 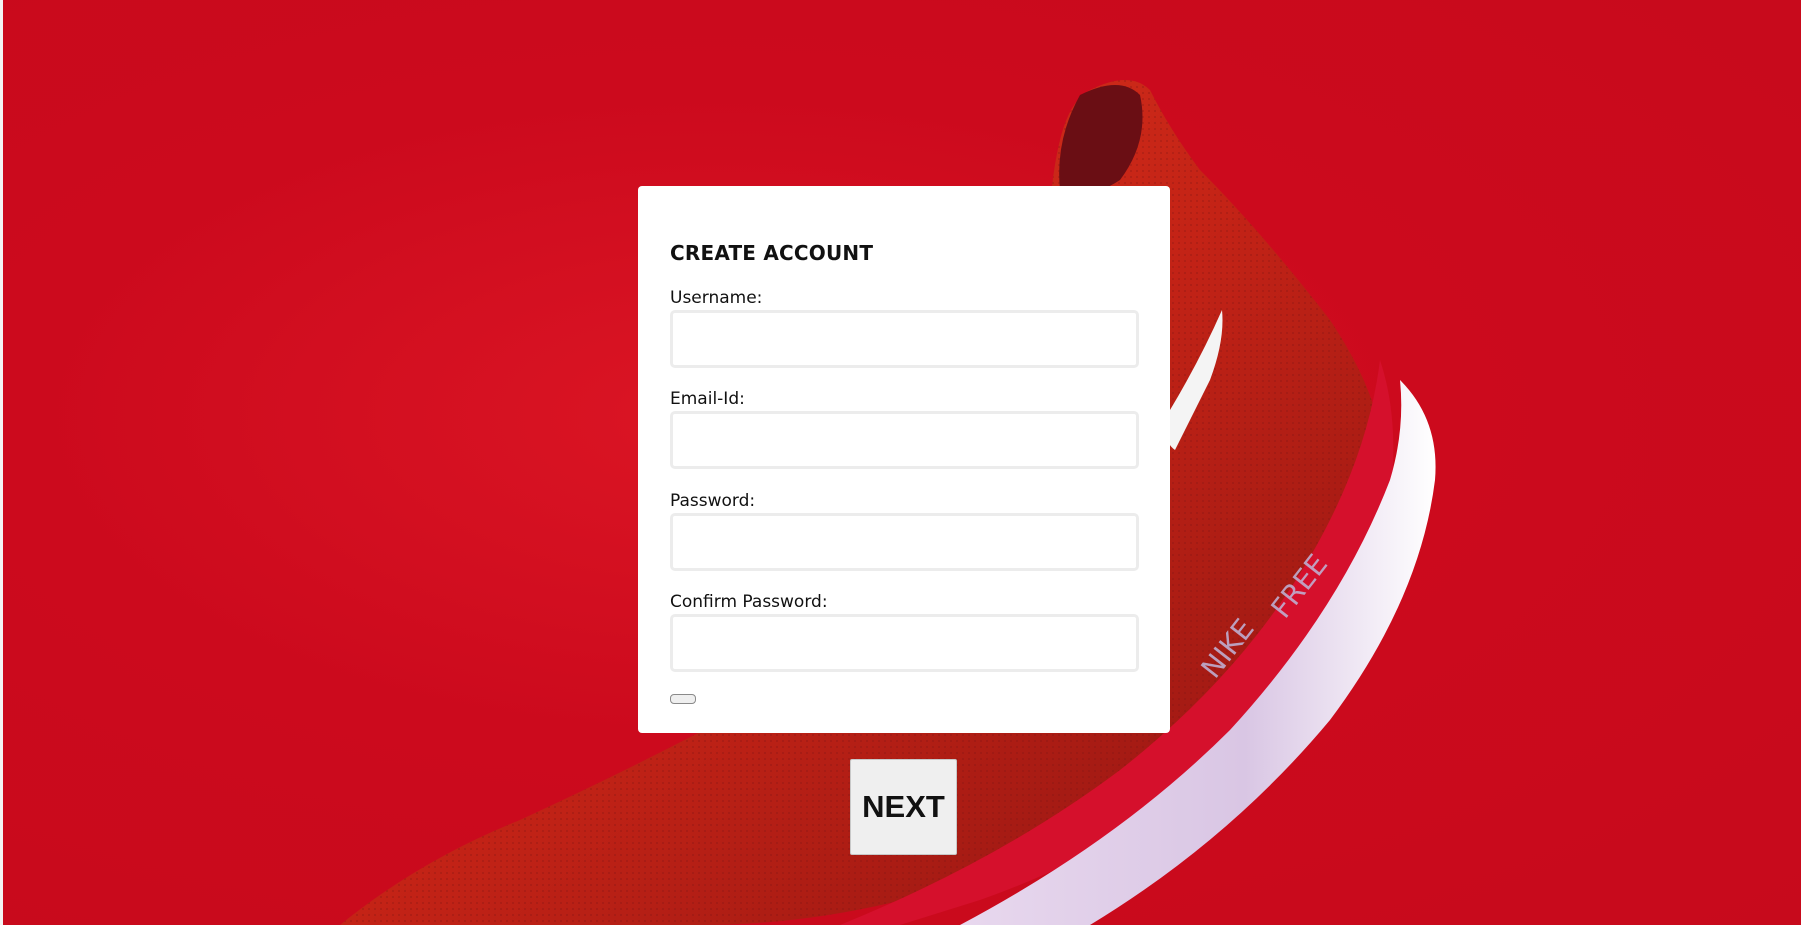 I want to click on username-label: Username:, so click(x=716, y=298).